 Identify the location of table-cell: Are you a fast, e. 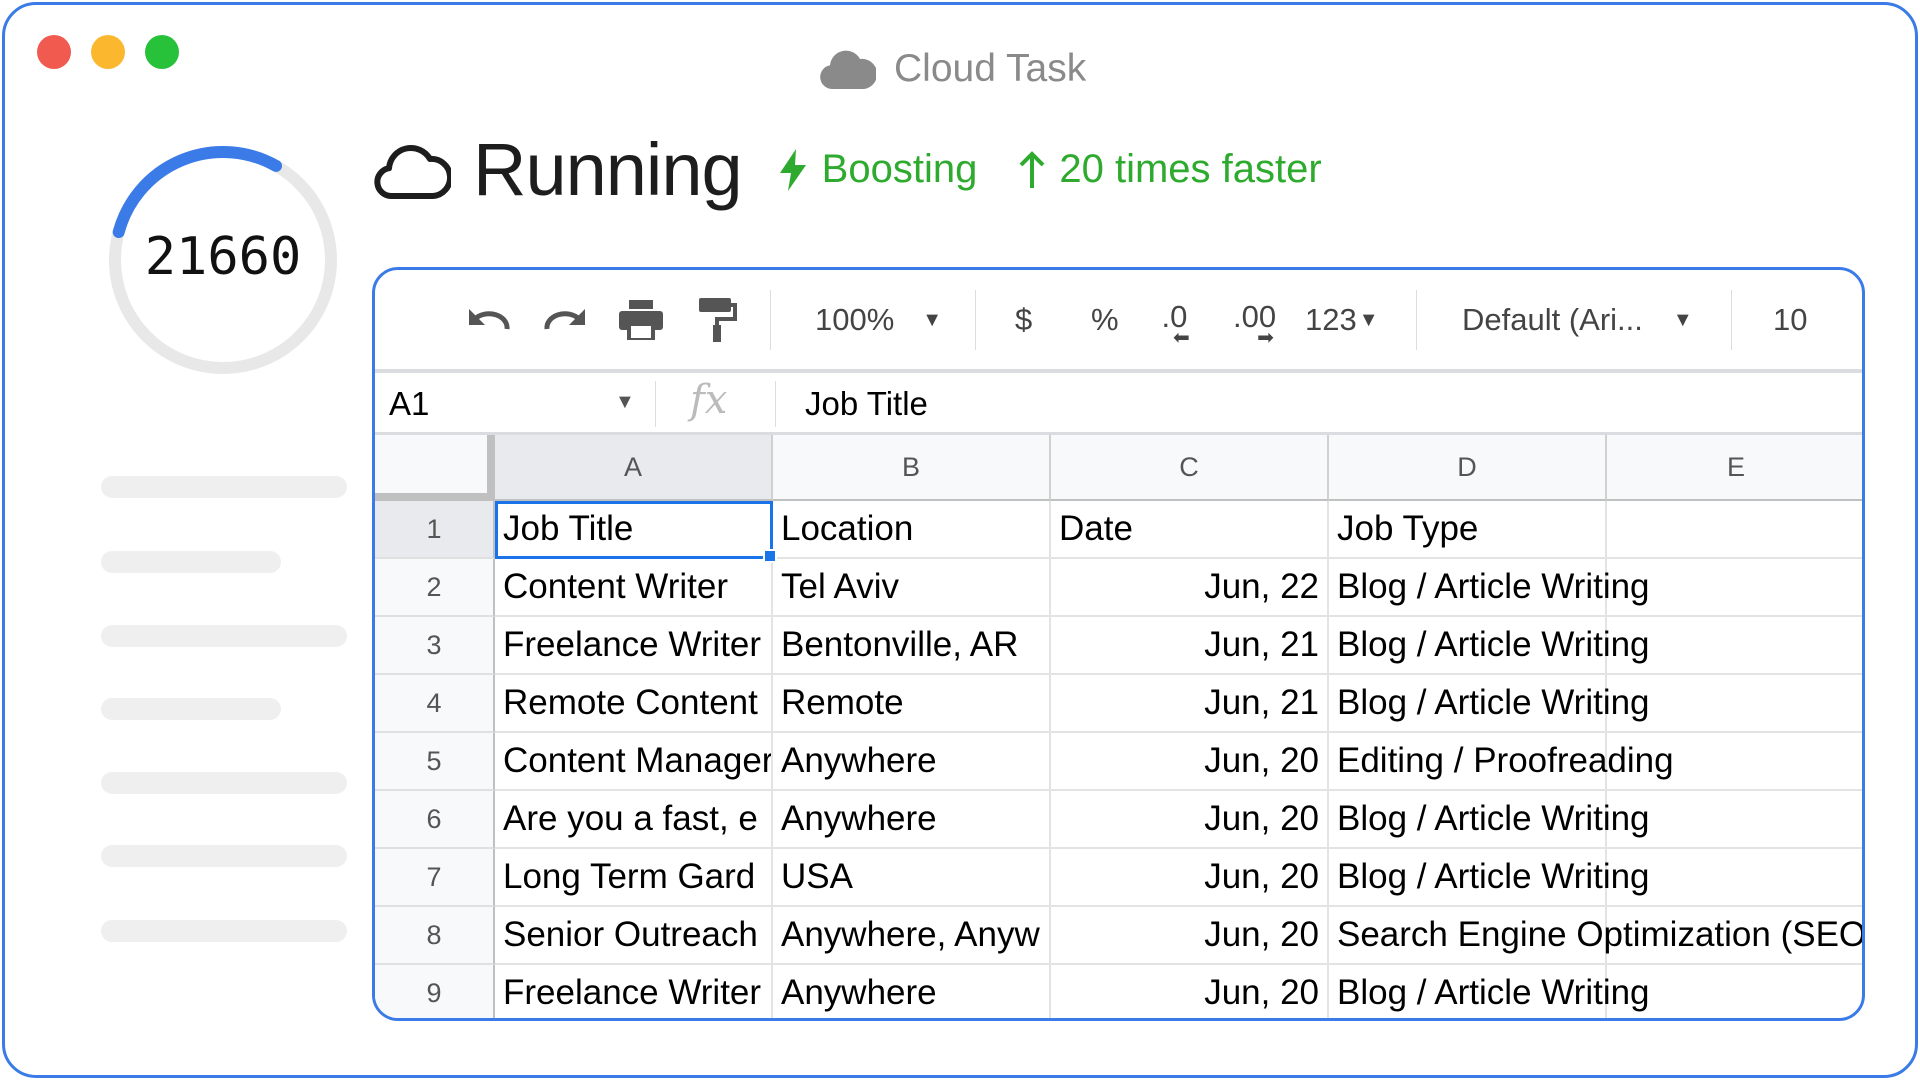
(634, 820).